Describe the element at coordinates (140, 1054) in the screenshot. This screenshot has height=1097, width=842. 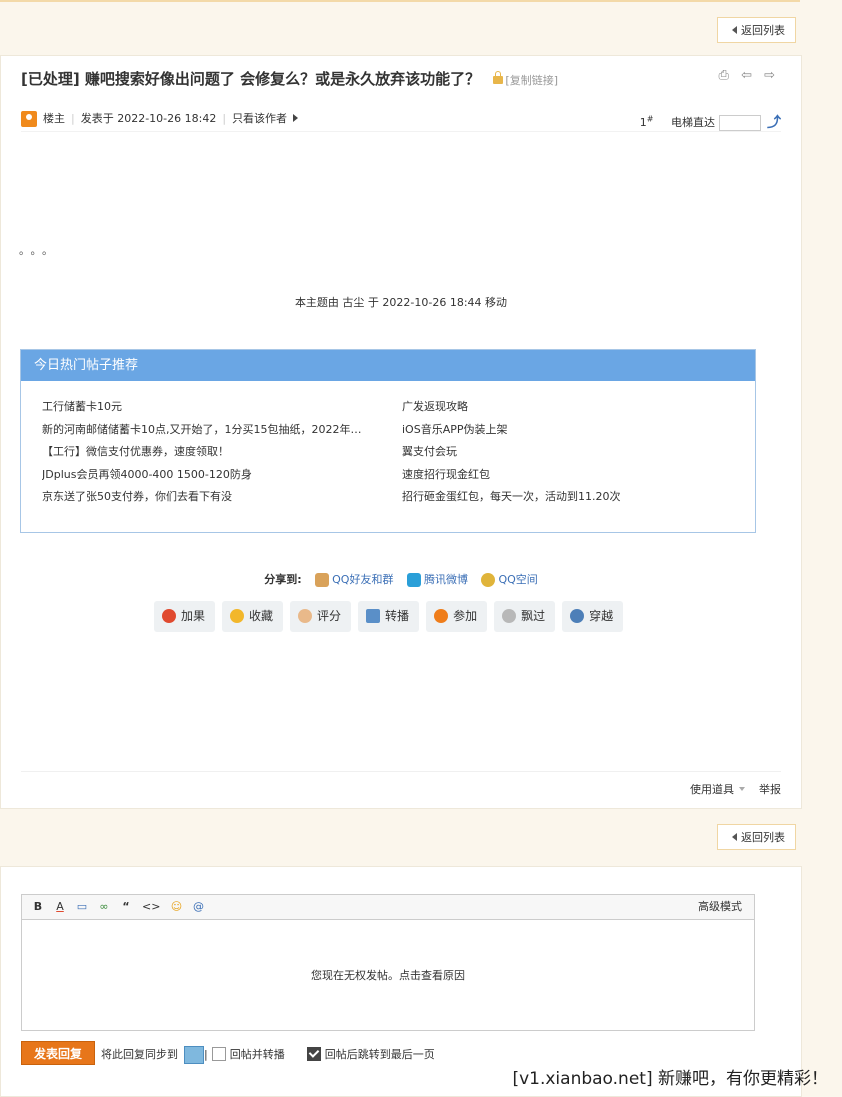
I see `sync-label: 将此回复同步到` at that location.